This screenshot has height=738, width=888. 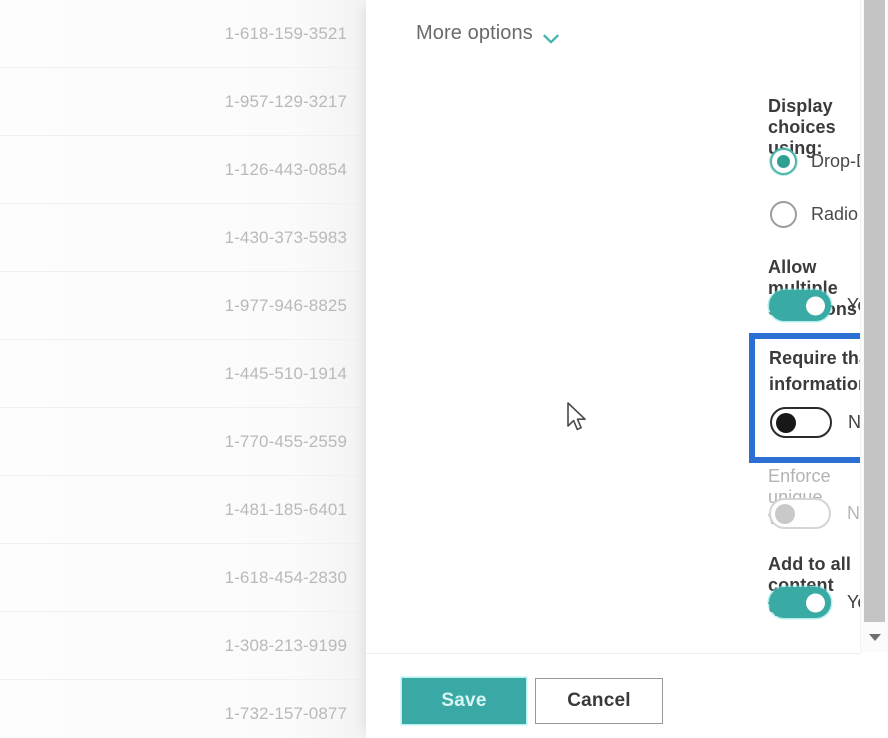 I want to click on cancel-button: Cancel, so click(x=599, y=701).